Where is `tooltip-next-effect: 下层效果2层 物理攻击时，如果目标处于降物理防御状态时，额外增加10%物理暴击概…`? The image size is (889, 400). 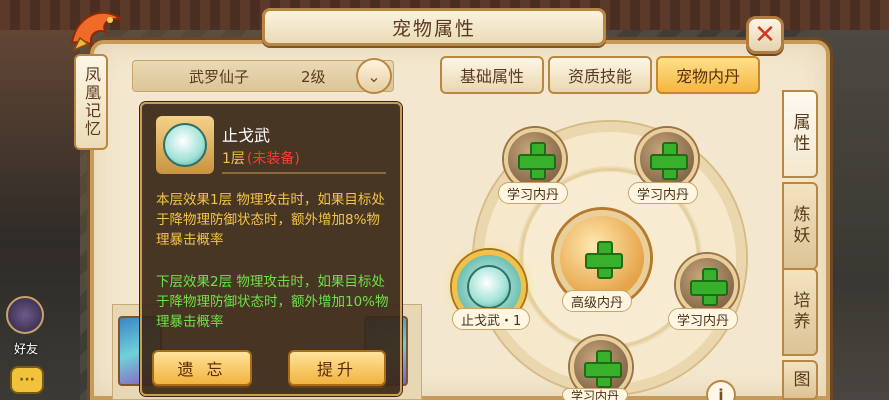 tooltip-next-effect: 下层效果2层 物理攻击时，如果目标处于降物理防御状态时，额外增加10%物理暴击概… is located at coordinates (272, 302).